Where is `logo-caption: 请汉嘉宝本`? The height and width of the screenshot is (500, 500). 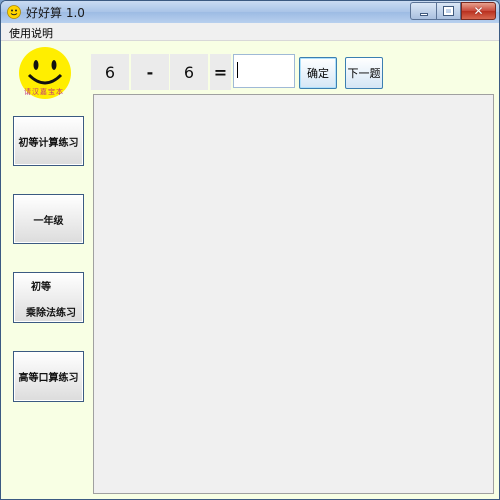 logo-caption: 请汉嘉宝本 is located at coordinates (44, 92).